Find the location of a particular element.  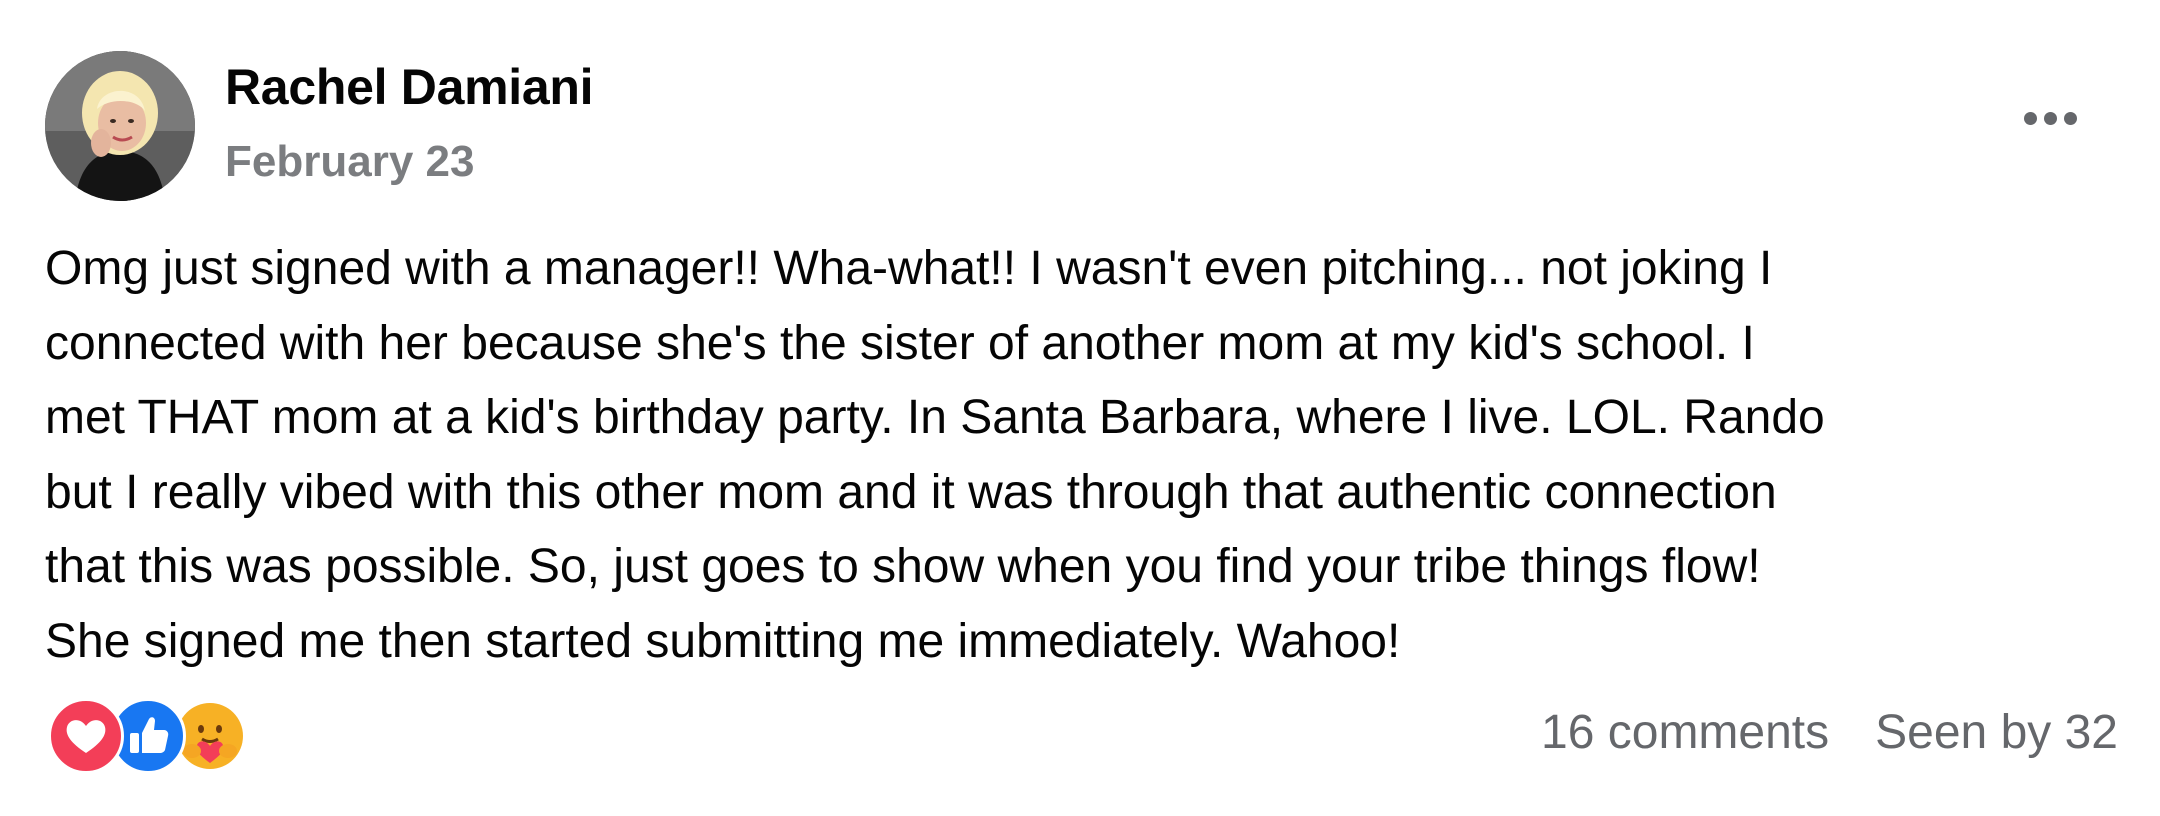

post-date: February 23 is located at coordinates (349, 162).